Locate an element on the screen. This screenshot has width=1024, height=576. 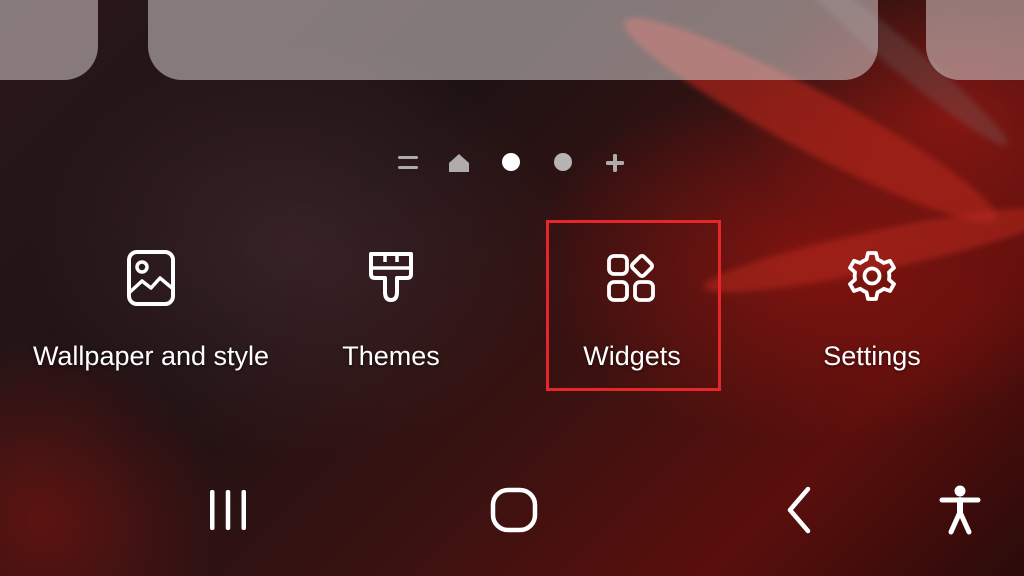
widgets-highlight-box is located at coordinates (633, 305).